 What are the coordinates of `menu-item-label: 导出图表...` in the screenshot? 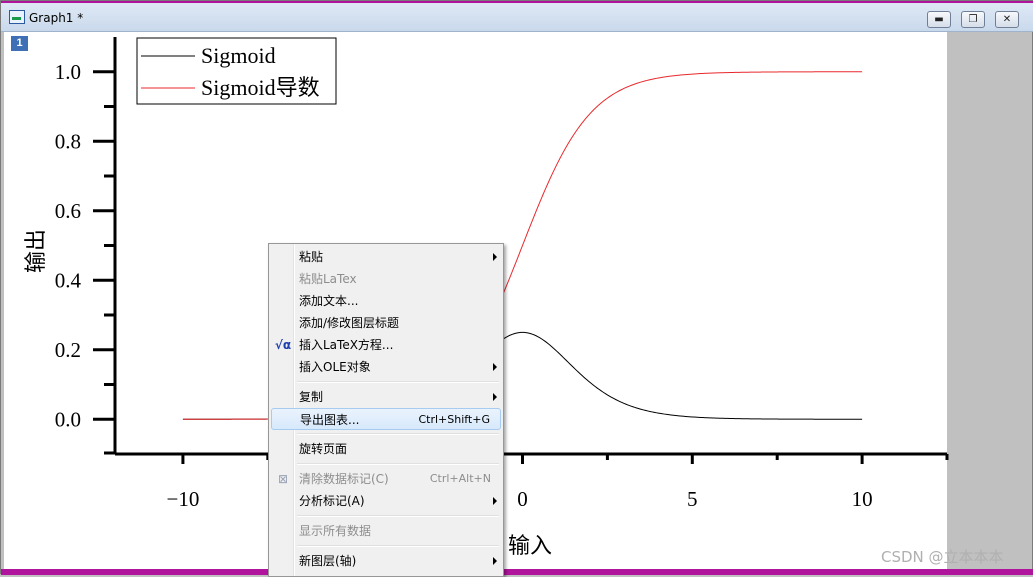 It's located at (330, 420).